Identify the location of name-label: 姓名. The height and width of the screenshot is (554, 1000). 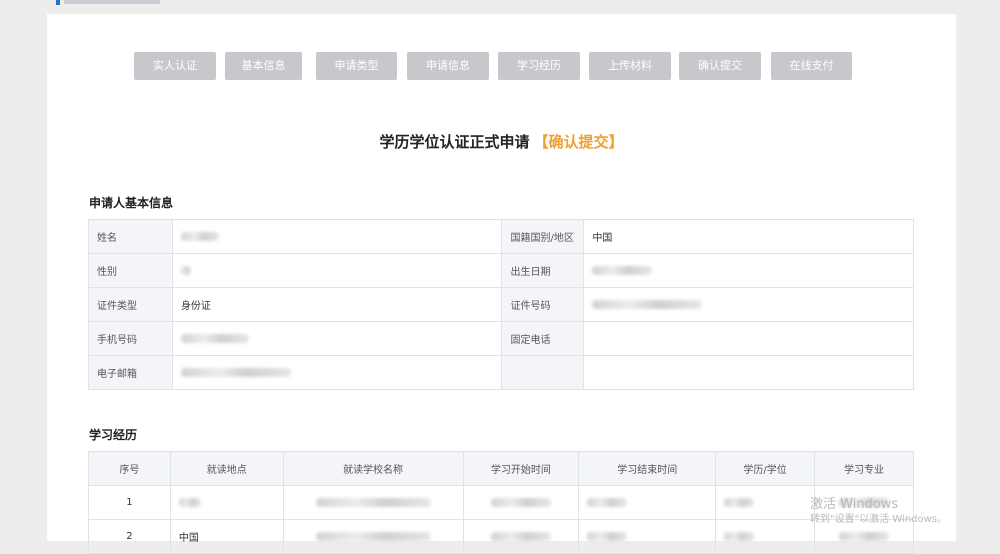
(130, 236).